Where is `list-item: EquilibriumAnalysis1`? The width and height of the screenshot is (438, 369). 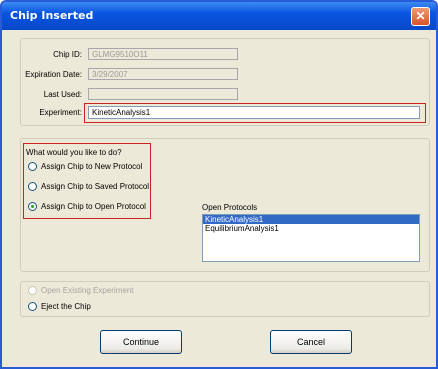
list-item: EquilibriumAnalysis1 is located at coordinates (311, 228).